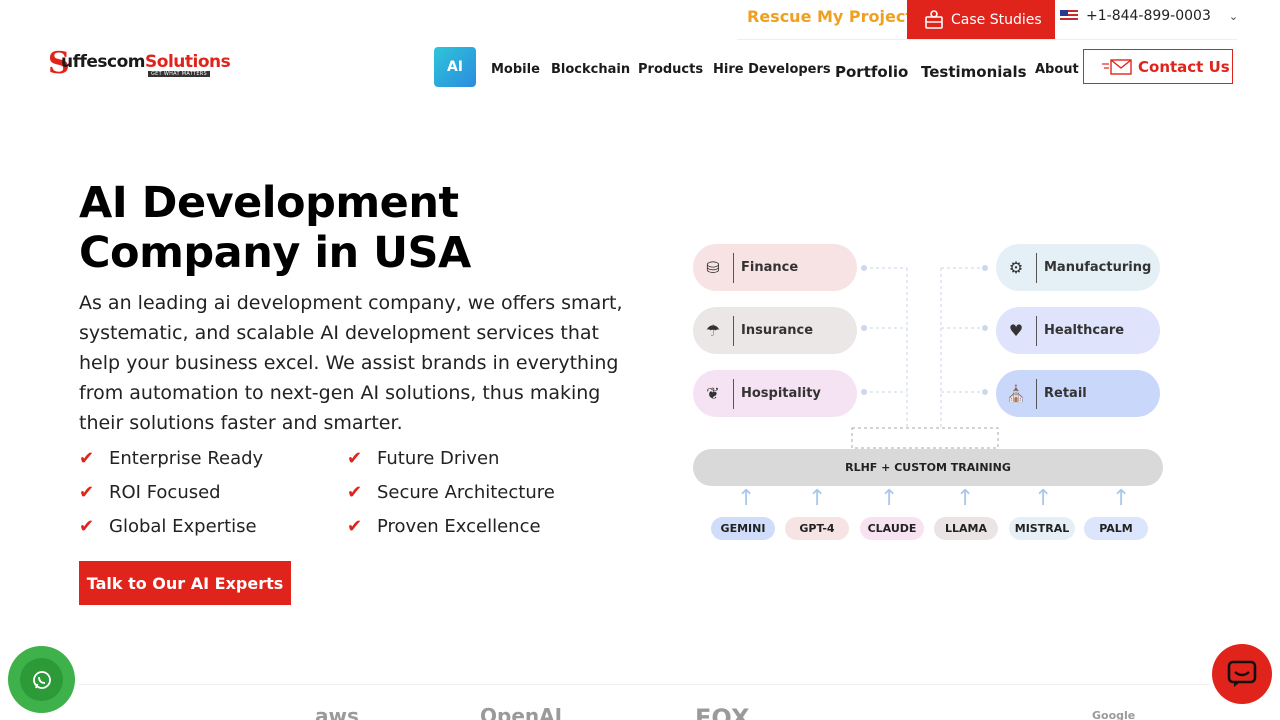 This screenshot has height=720, width=1280. What do you see at coordinates (337, 712) in the screenshot?
I see `partner-logo-aws: aws` at bounding box center [337, 712].